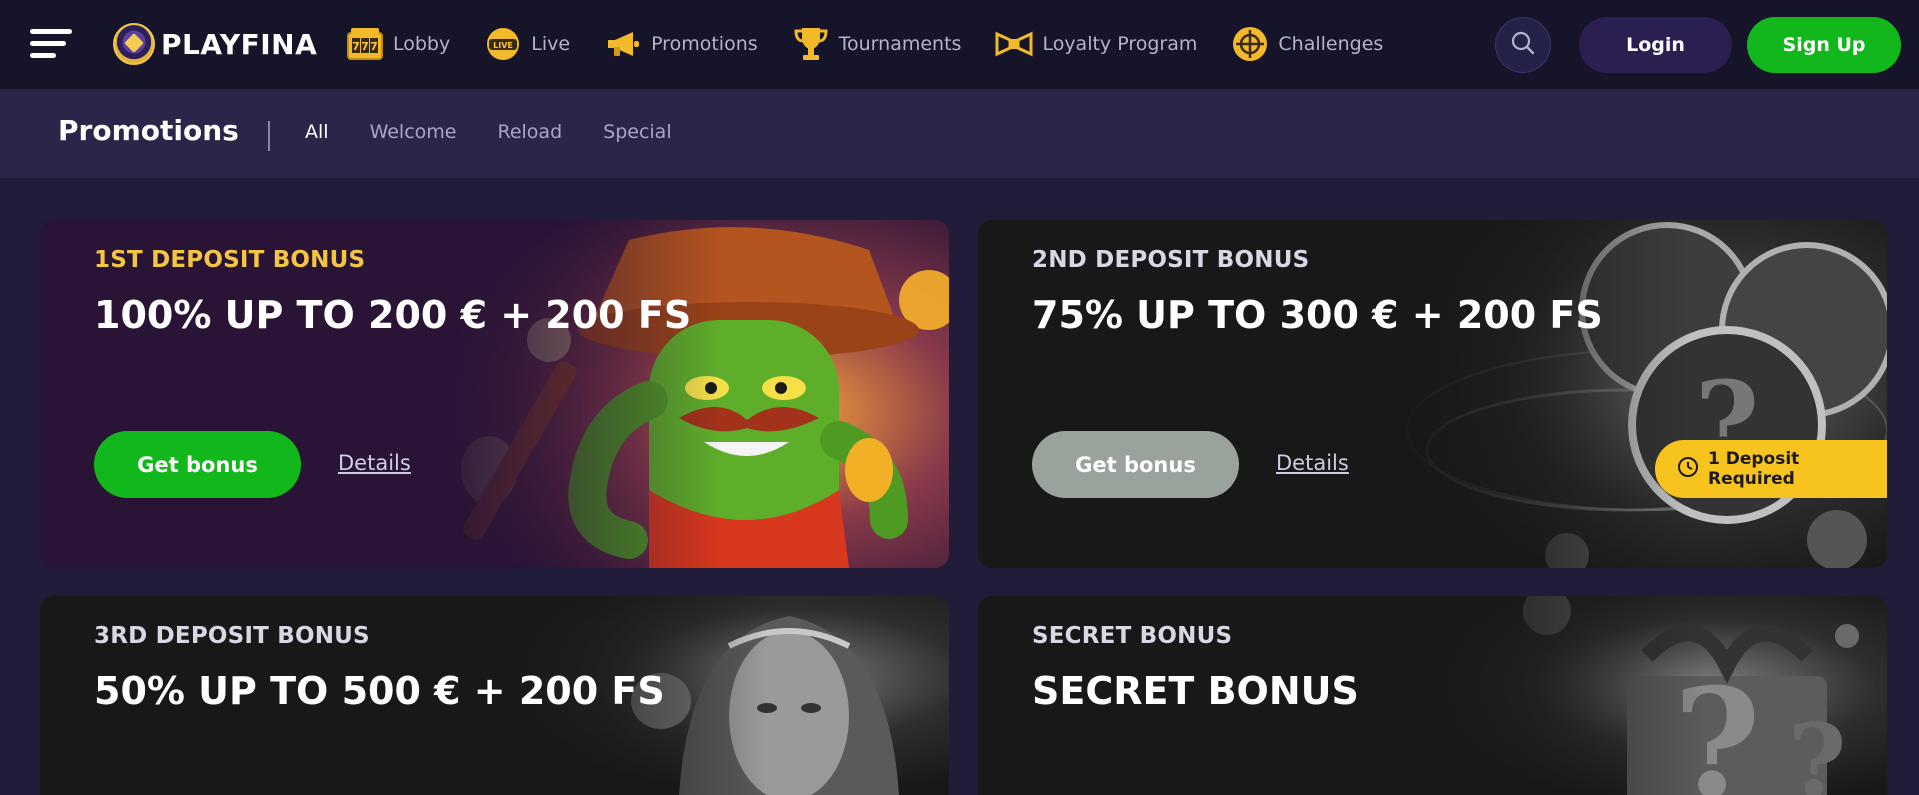  Describe the element at coordinates (148, 130) in the screenshot. I see `page-title: Promotions` at that location.